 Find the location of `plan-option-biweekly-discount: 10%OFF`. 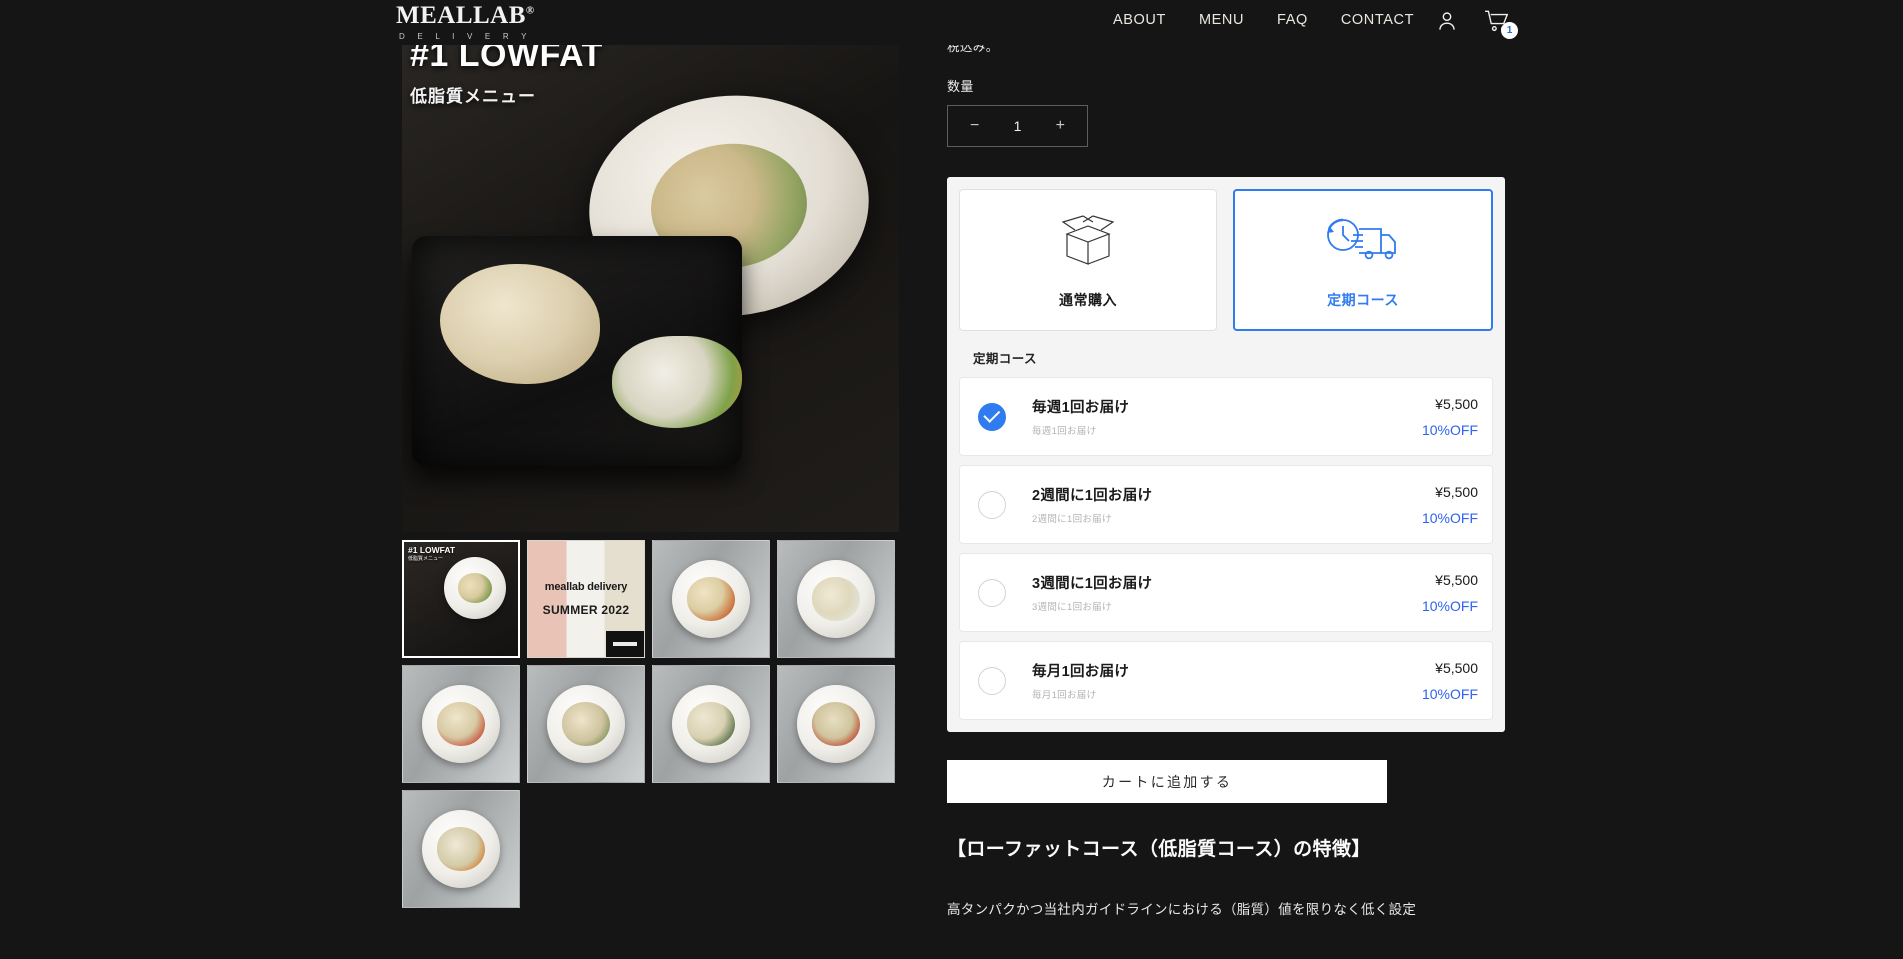

plan-option-biweekly-discount: 10%OFF is located at coordinates (1449, 517).